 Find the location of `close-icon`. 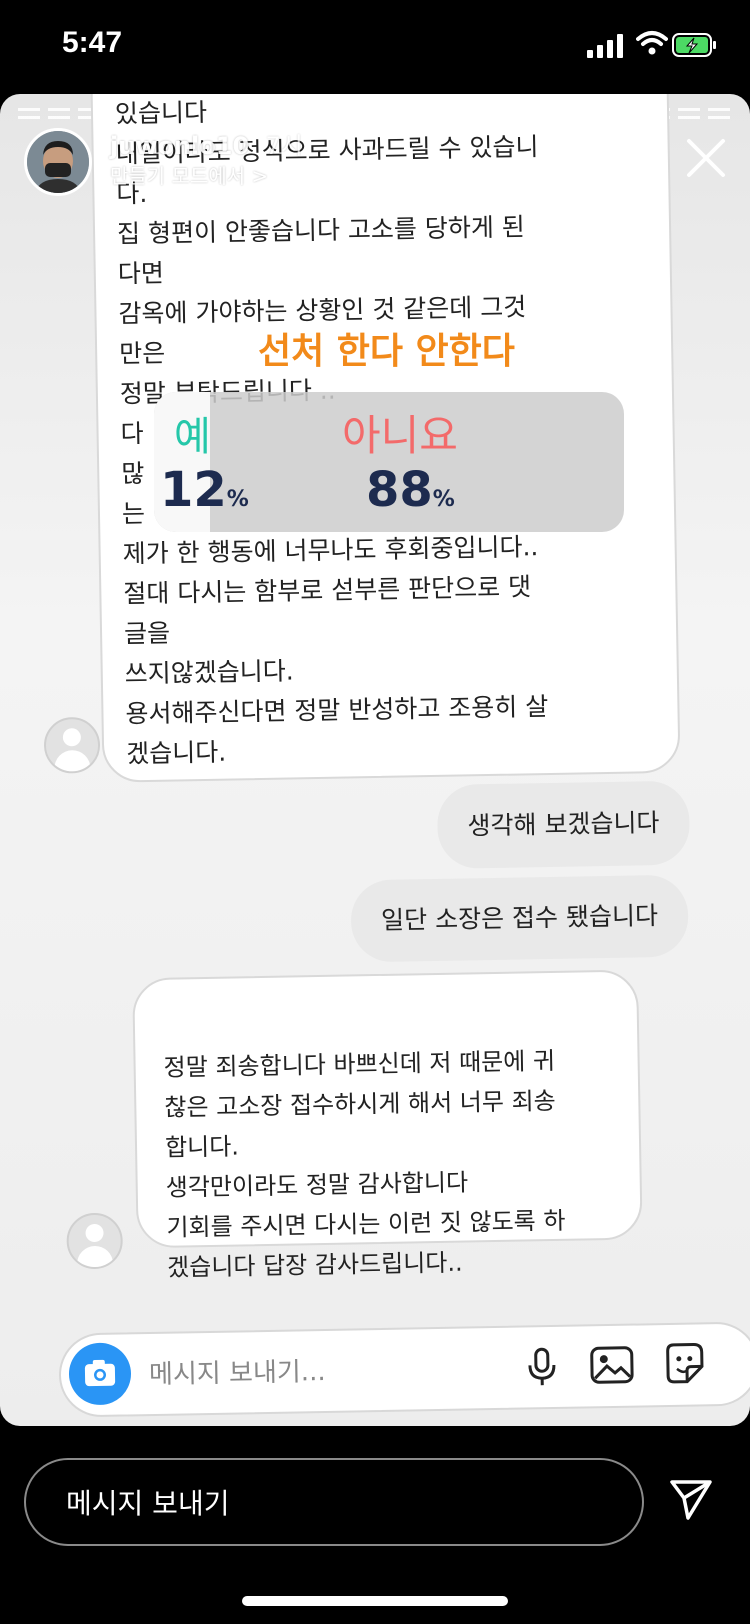

close-icon is located at coordinates (706, 158).